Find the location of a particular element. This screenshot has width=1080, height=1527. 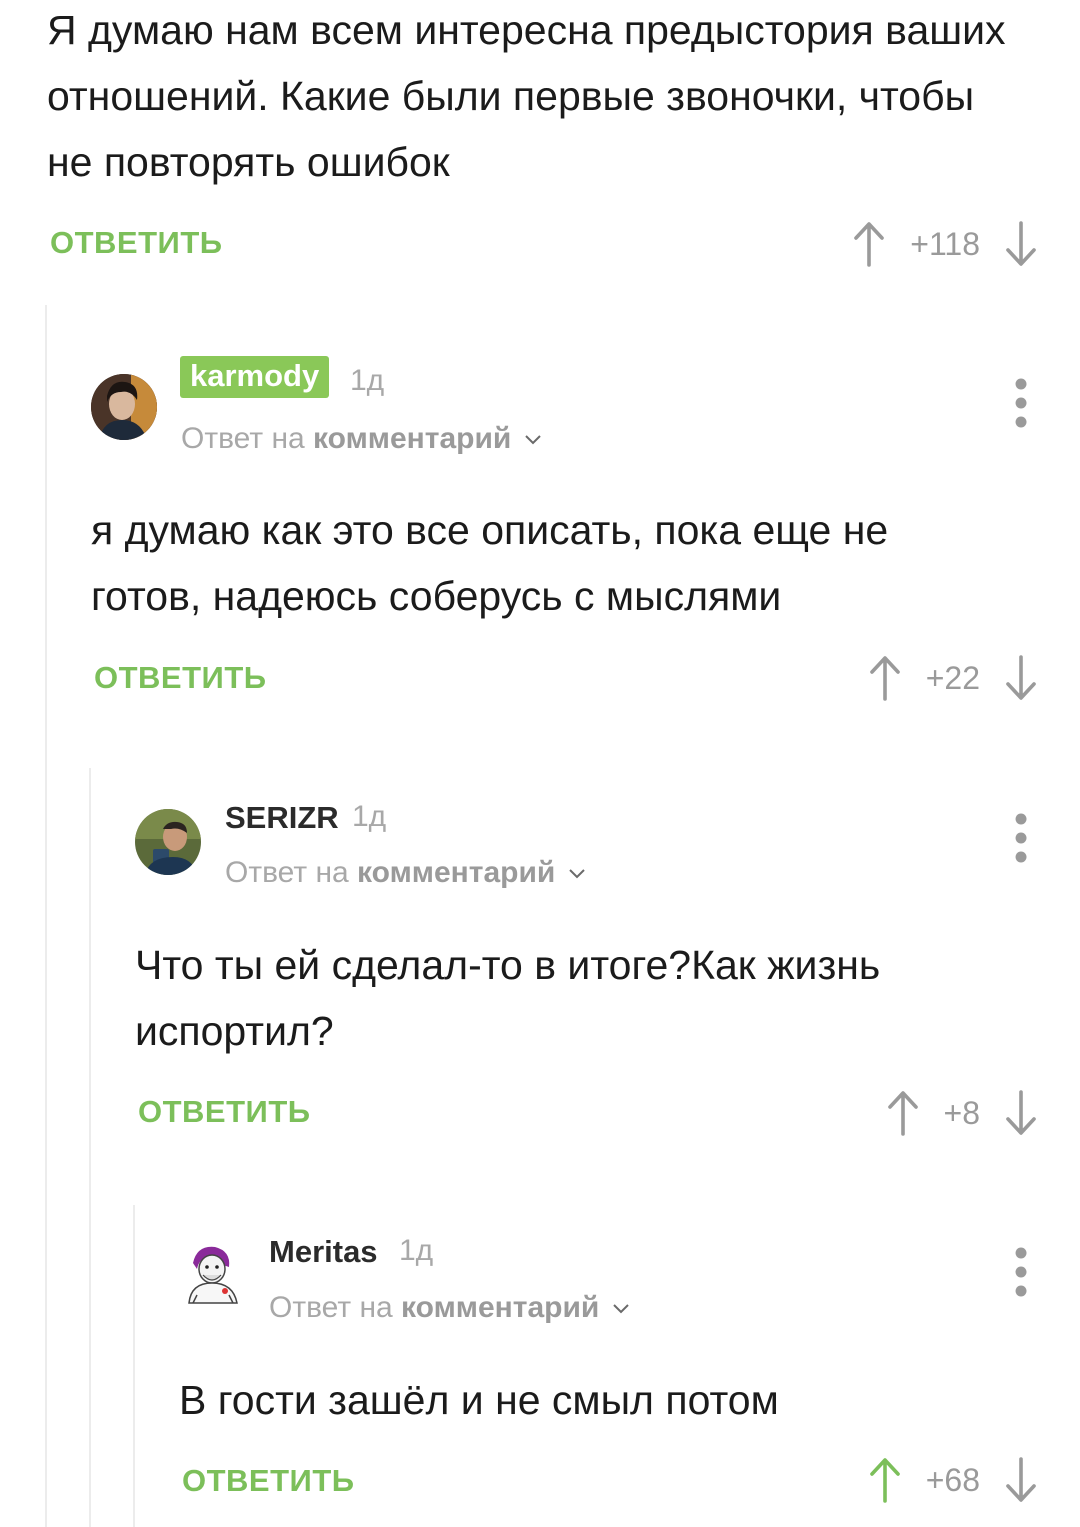

vote-controls: +22 is located at coordinates (953, 678).